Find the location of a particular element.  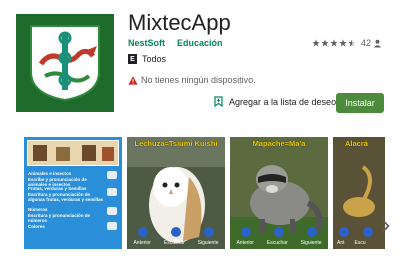

listen-label: Escu is located at coordinates (360, 243).